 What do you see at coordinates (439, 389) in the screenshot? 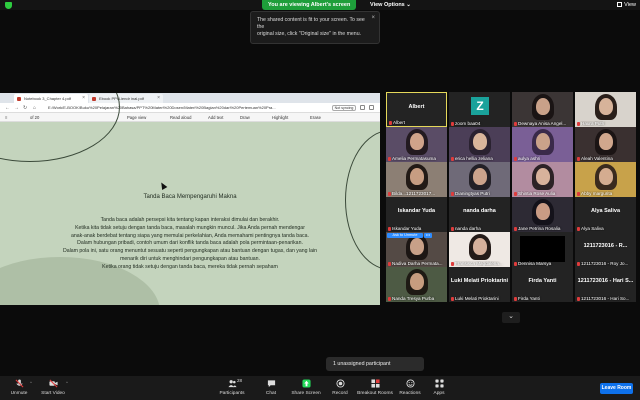
I see `apps-button: Apps` at bounding box center [439, 389].